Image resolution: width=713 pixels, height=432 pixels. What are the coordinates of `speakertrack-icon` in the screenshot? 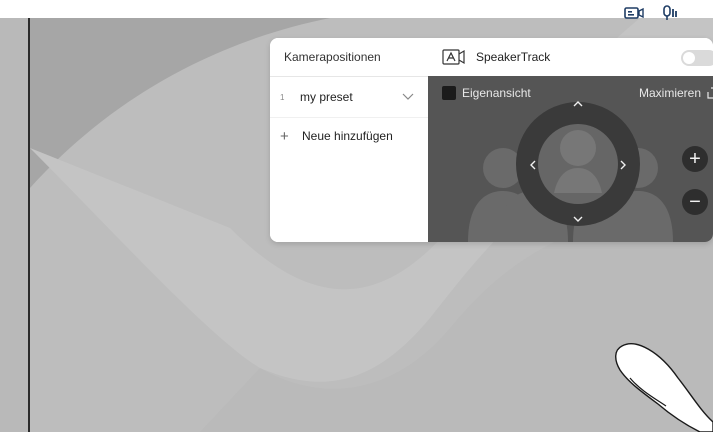 It's located at (454, 57).